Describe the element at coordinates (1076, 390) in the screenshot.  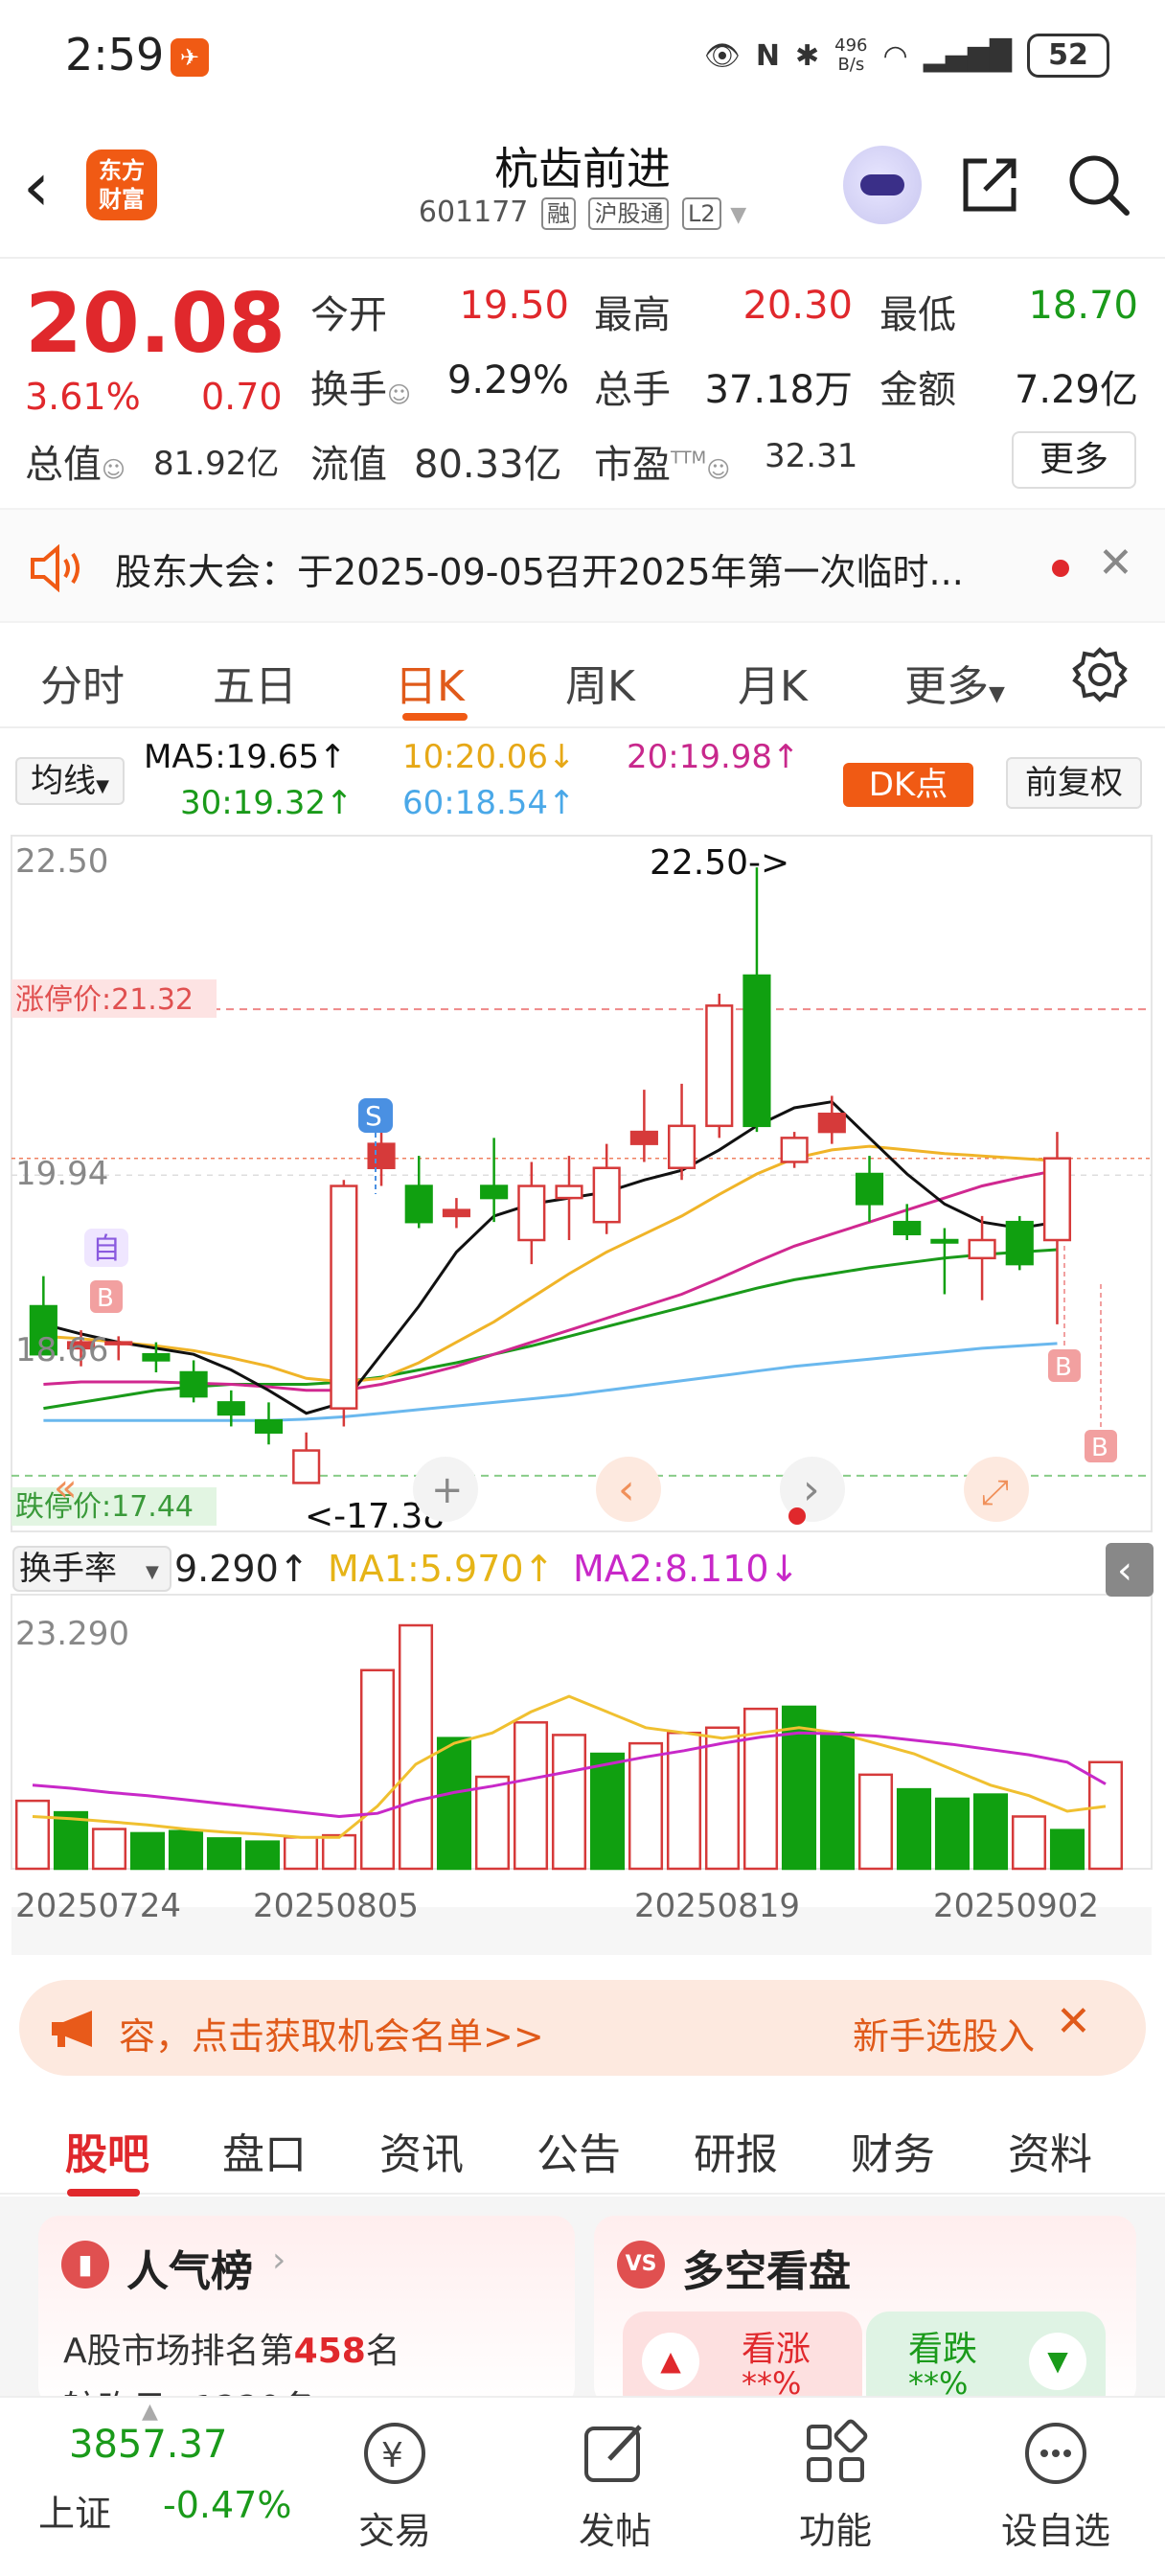
I see `amount-value: 7.29亿` at that location.